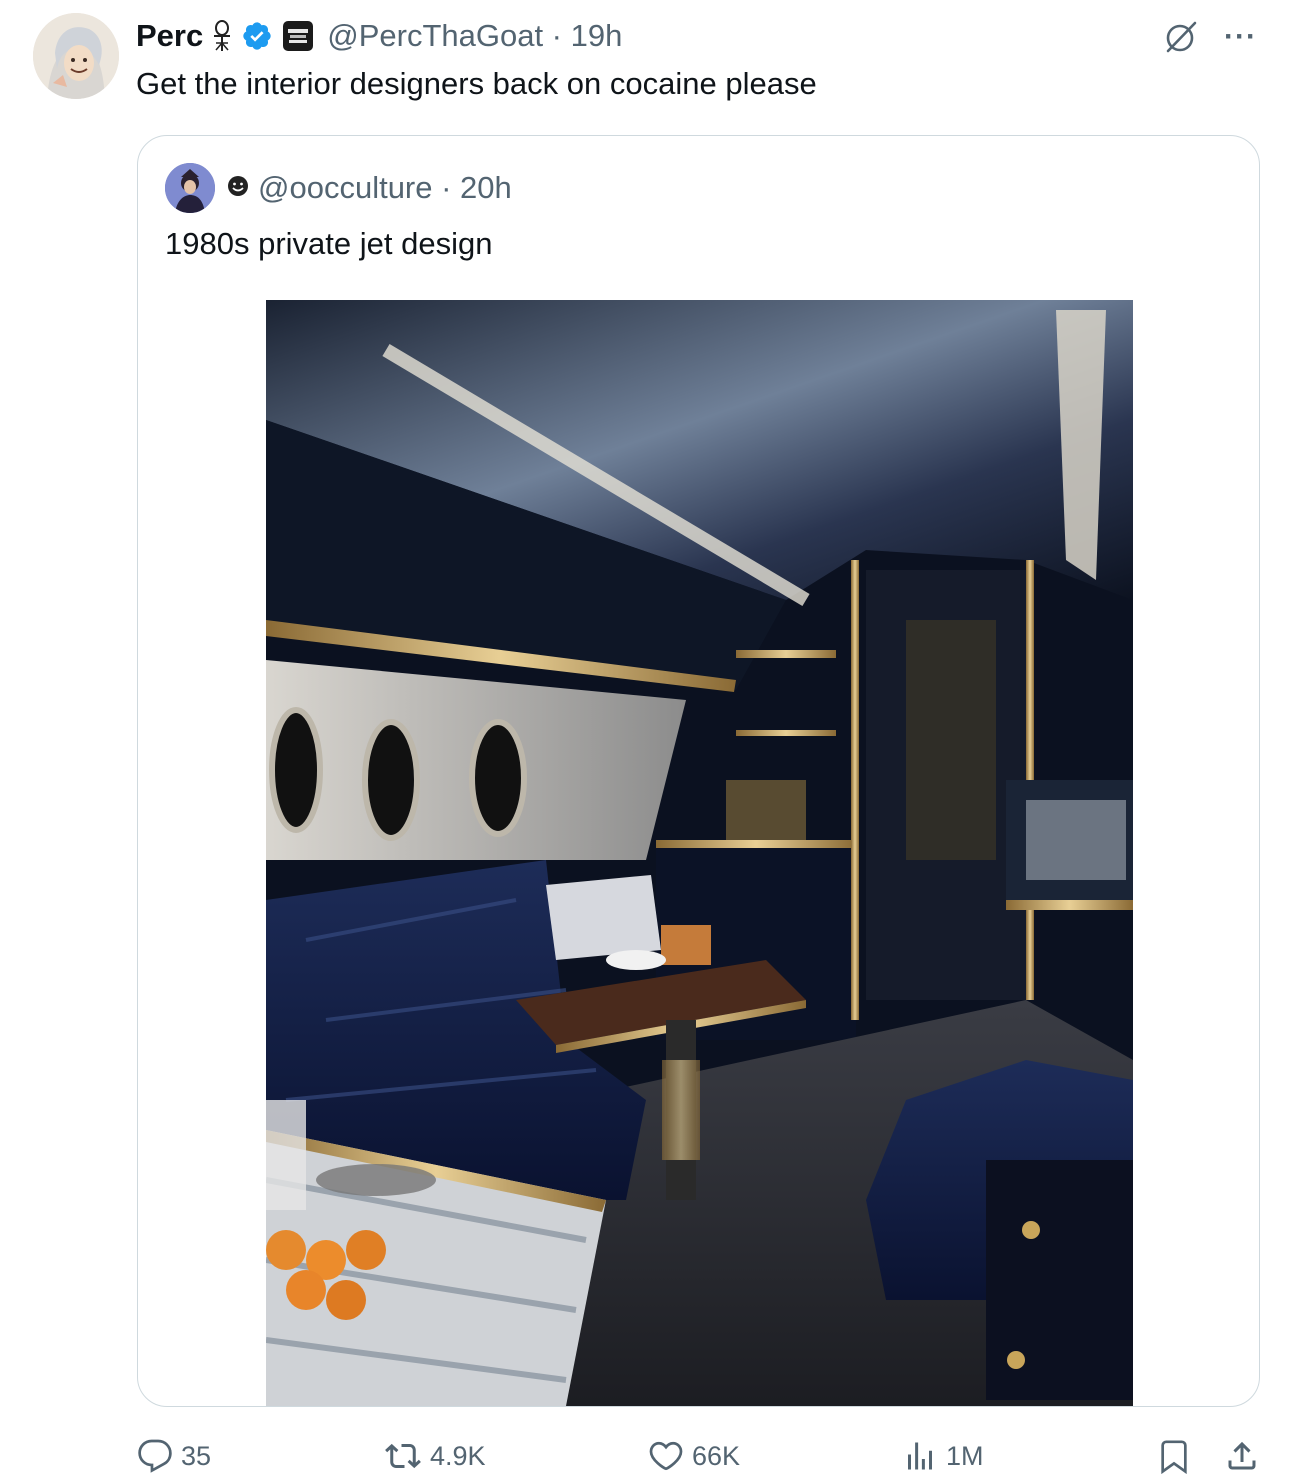 The width and height of the screenshot is (1300, 1480). Describe the element at coordinates (196, 1455) in the screenshot. I see `reply-count: 35` at that location.